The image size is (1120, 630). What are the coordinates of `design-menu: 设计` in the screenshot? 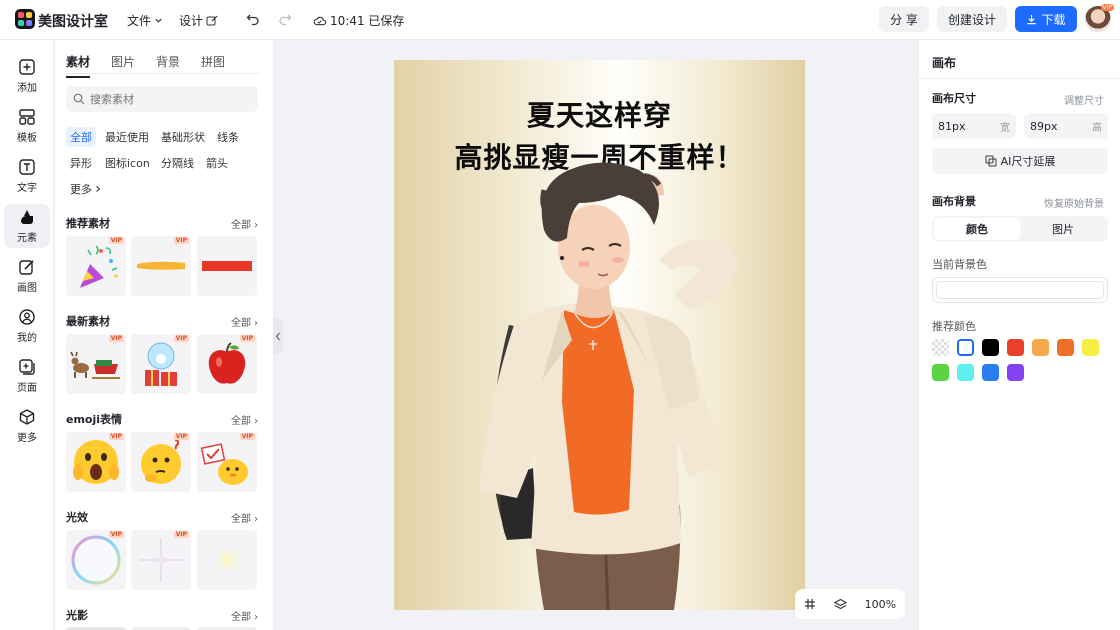 It's located at (198, 20).